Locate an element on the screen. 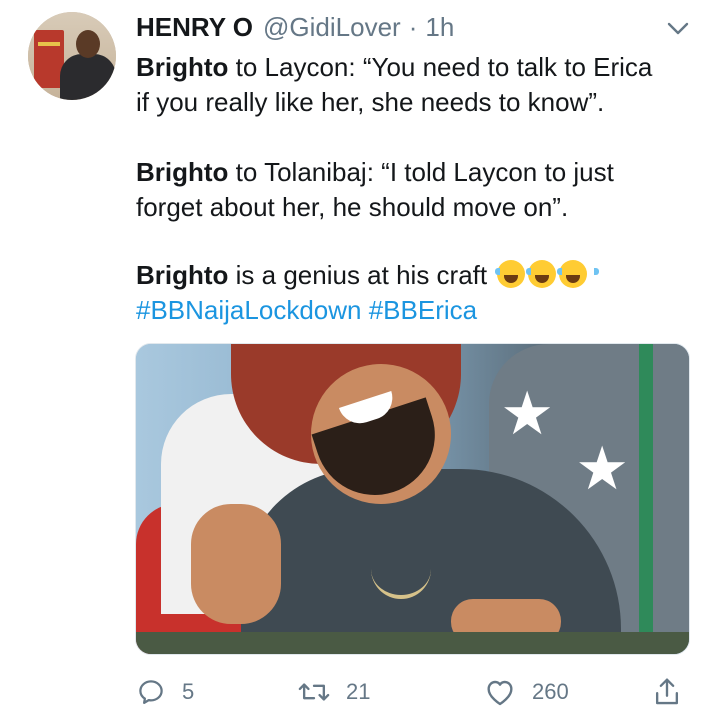 The width and height of the screenshot is (720, 717). retweet-count: 21 is located at coordinates (358, 691).